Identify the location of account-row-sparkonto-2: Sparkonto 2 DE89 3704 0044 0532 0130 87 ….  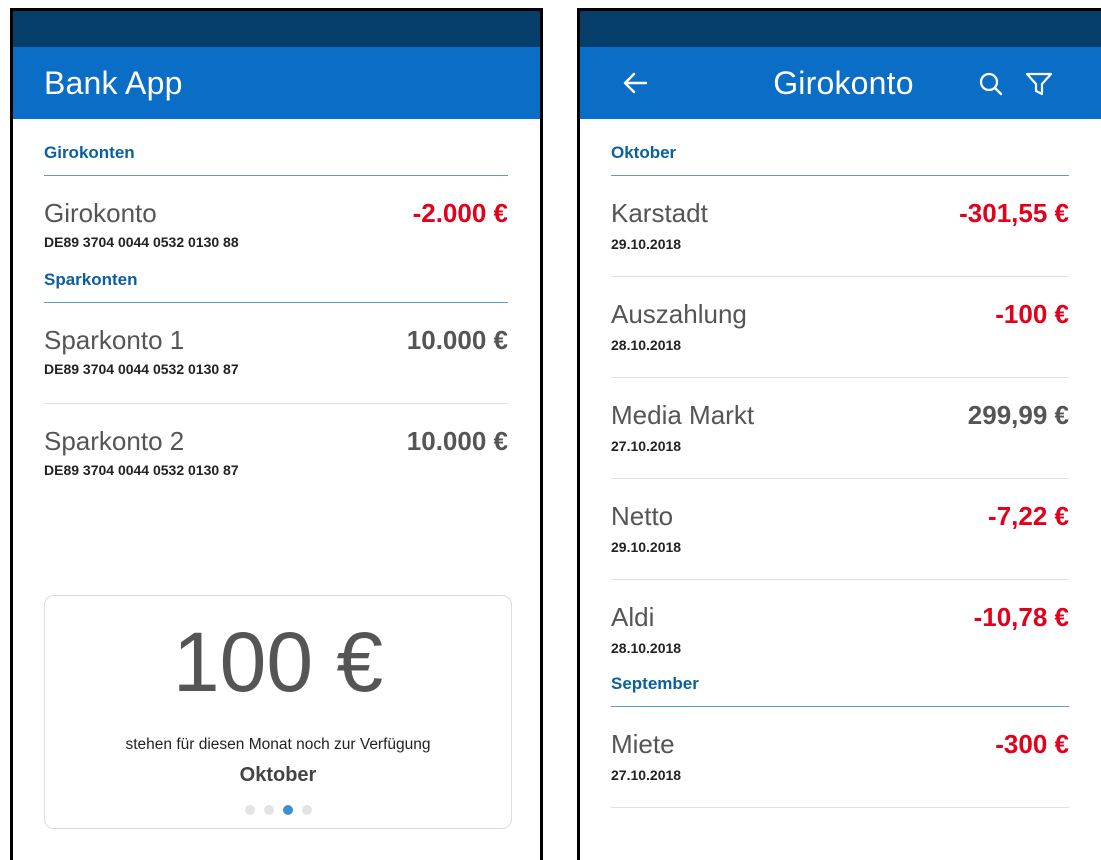
(276, 453).